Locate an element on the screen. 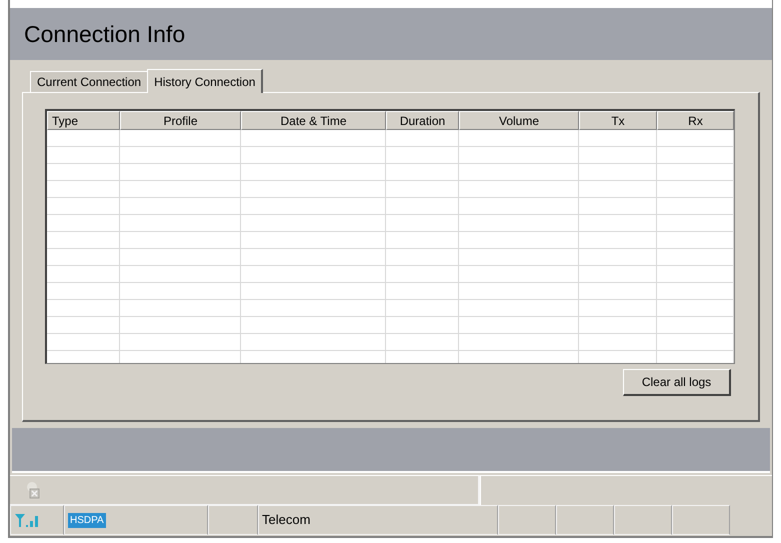 The height and width of the screenshot is (543, 781). column-header: Type is located at coordinates (83, 120).